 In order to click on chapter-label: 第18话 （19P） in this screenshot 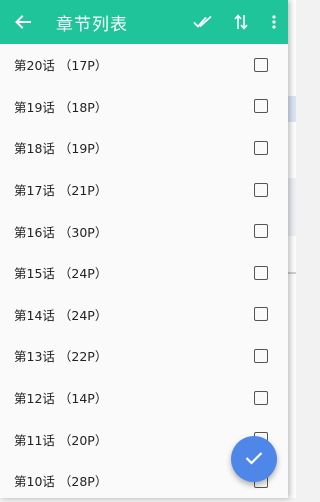, I will do `click(61, 149)`.